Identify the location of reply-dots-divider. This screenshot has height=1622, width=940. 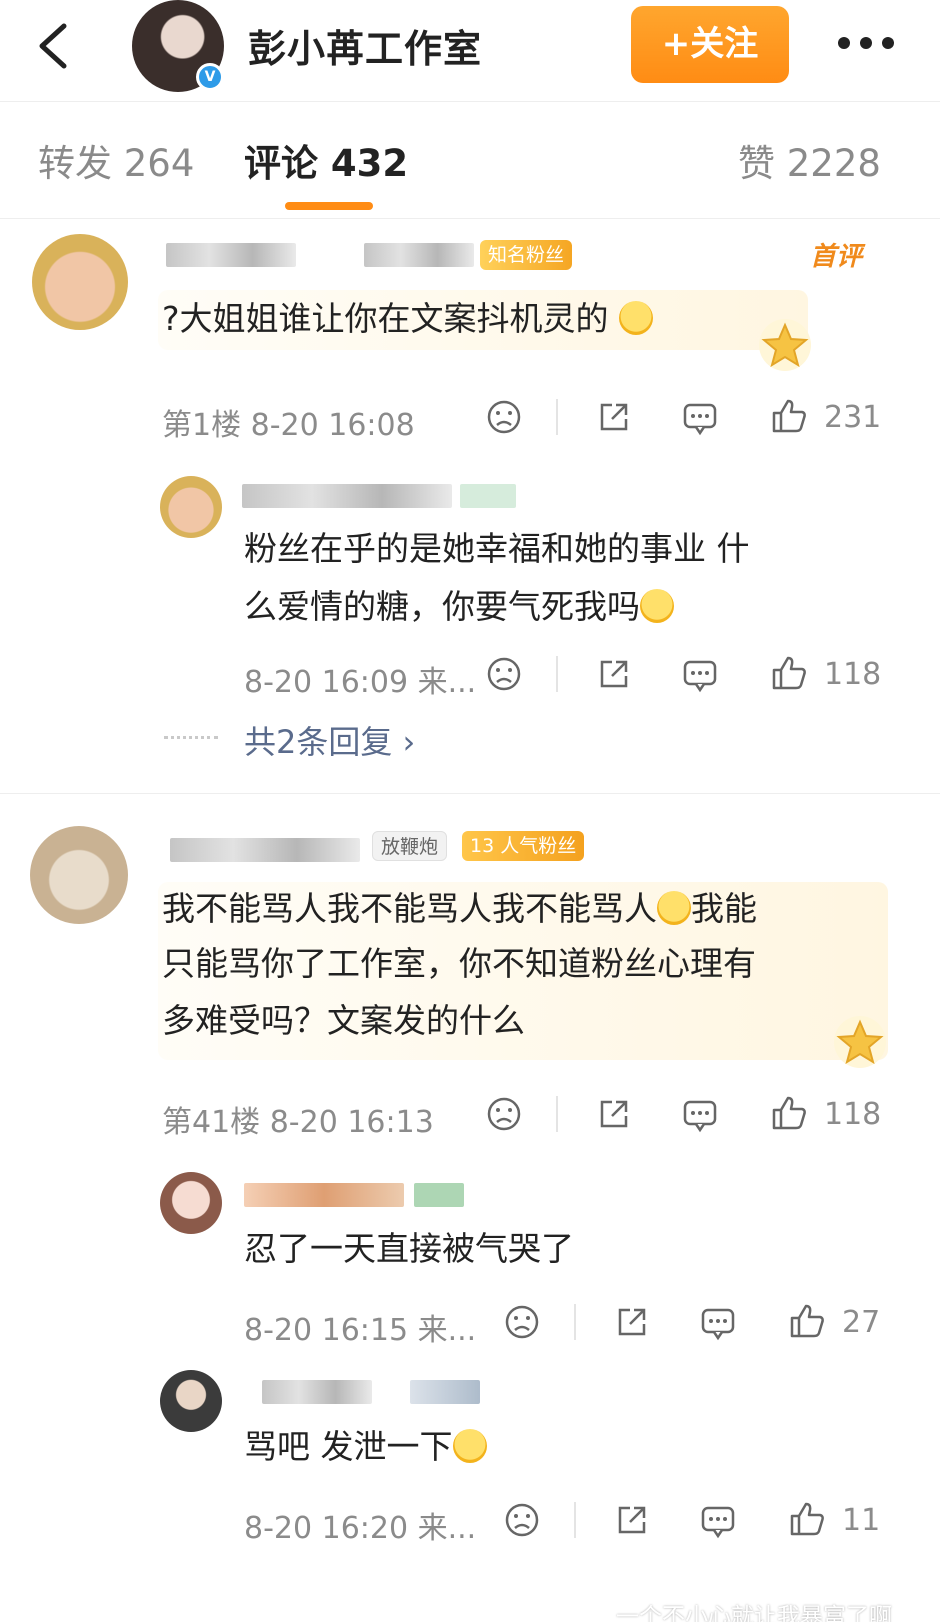
(191, 737).